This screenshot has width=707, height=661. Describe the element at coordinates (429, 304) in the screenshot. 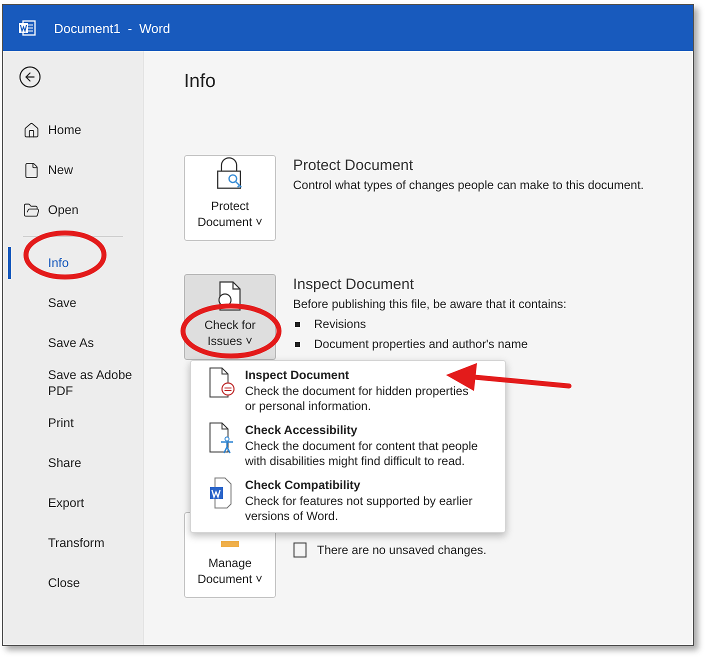

I see `section-description: Before publishing this file, be aware that it contains:` at that location.